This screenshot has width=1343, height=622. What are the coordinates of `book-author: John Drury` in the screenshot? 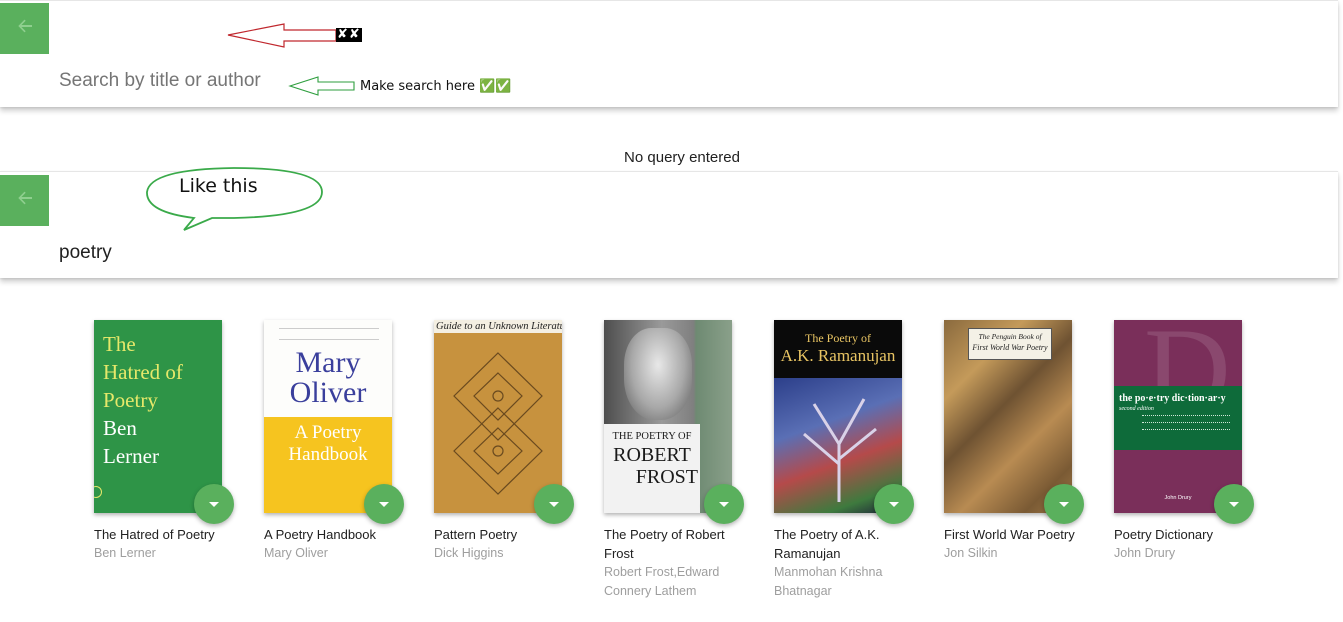 It's located at (1145, 553).